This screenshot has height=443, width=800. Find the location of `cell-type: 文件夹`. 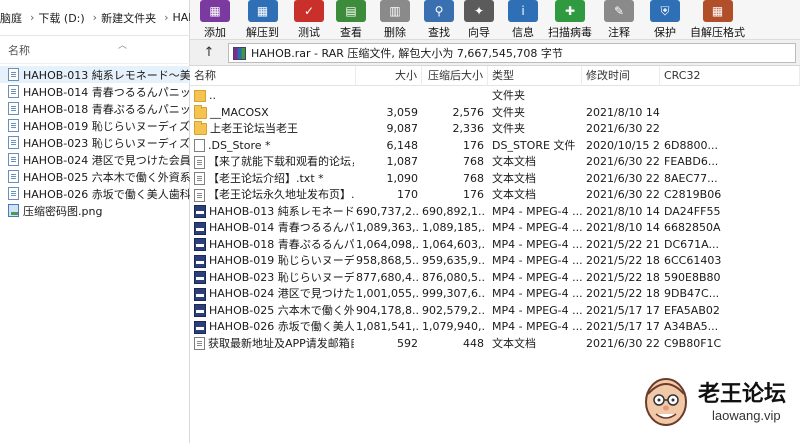

cell-type: 文件夹 is located at coordinates (508, 112).